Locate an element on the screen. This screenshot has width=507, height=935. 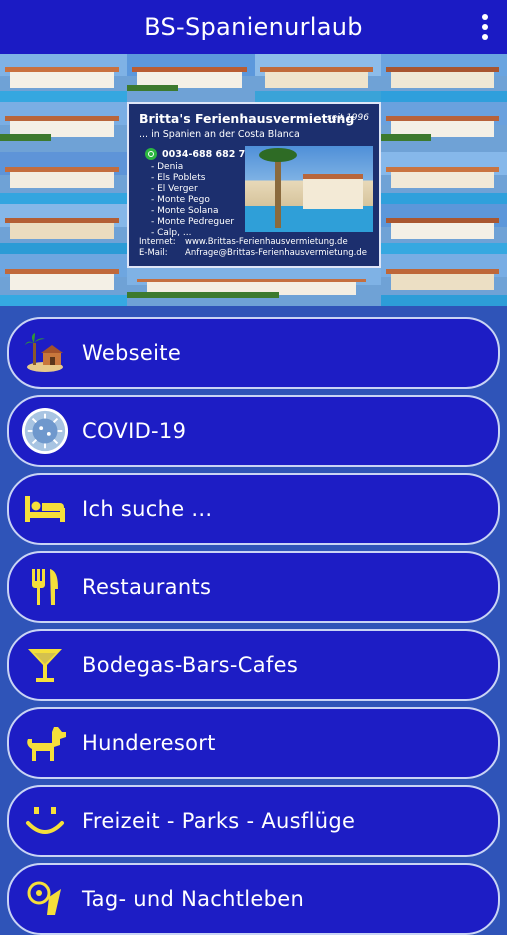
menu-label: Bodegas-Bars-Cafes is located at coordinates (190, 665).